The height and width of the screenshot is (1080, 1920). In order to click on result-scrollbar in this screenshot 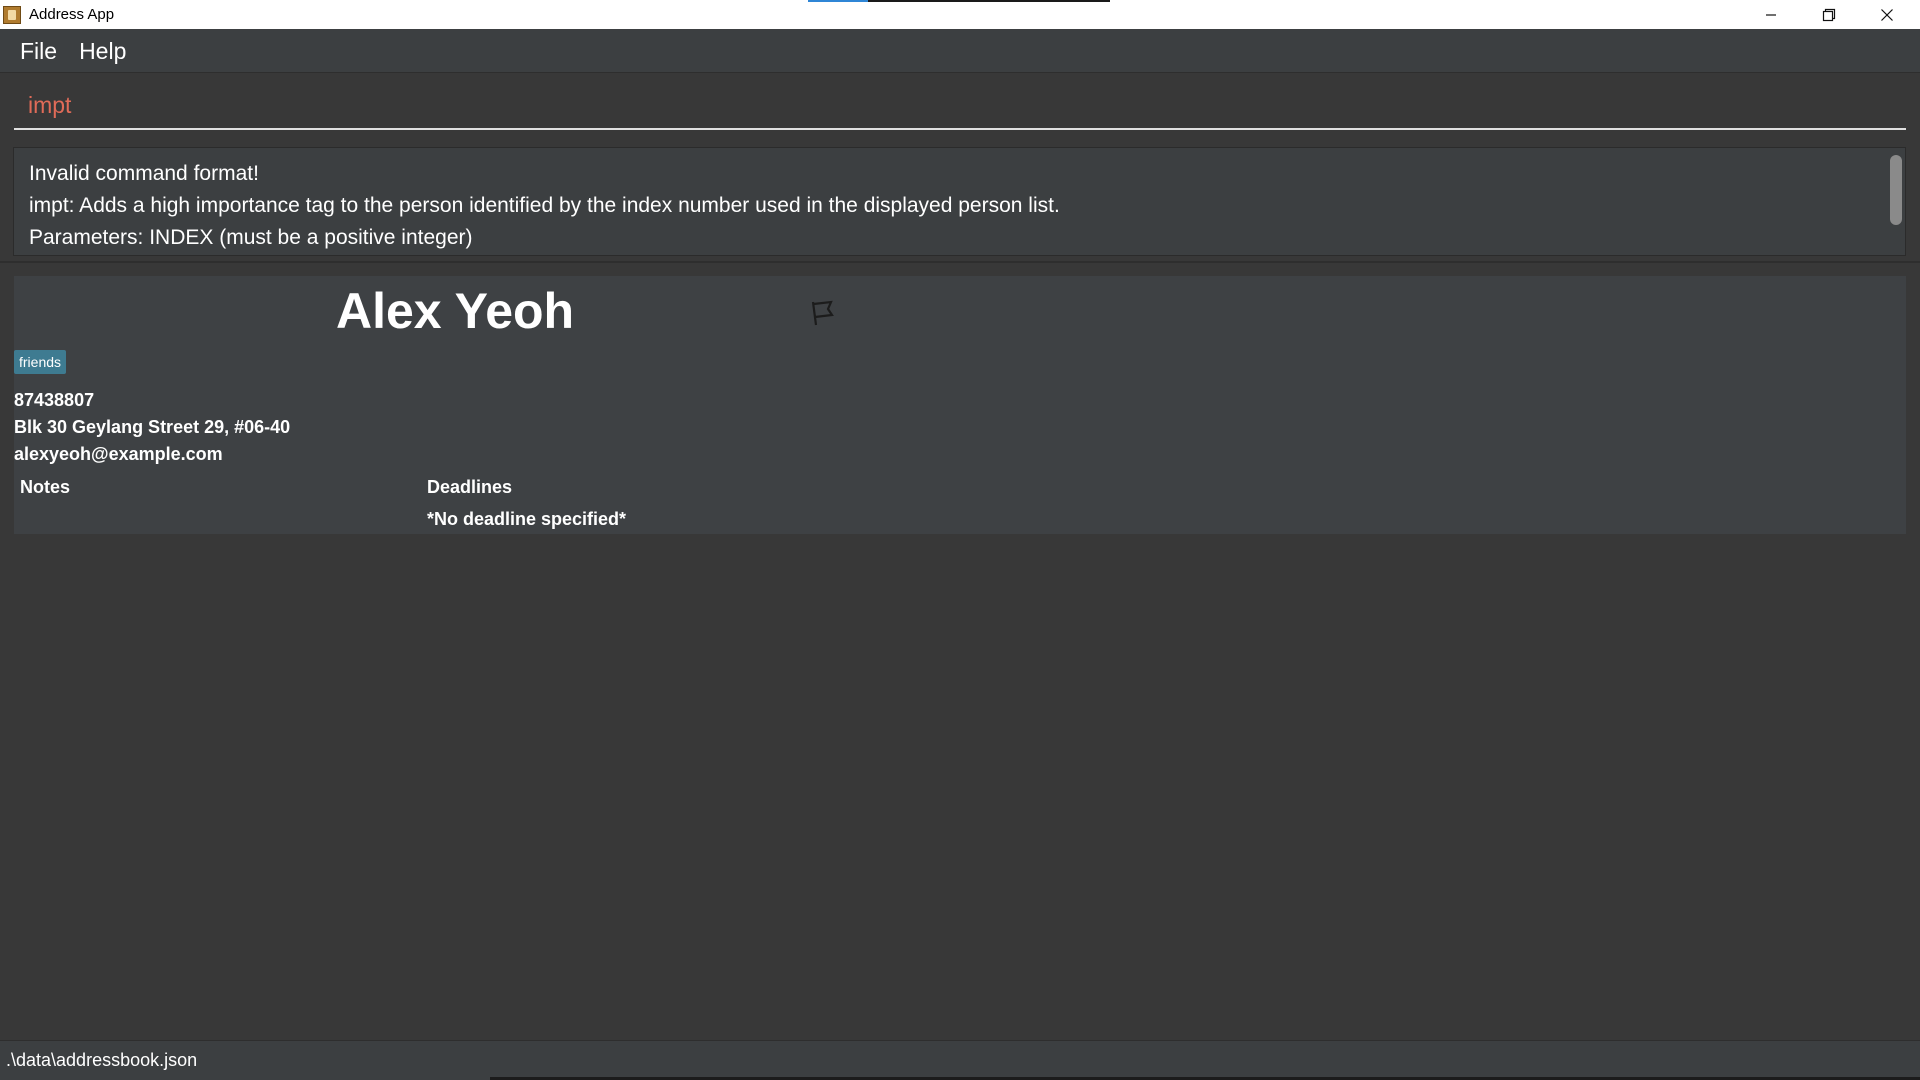, I will do `click(1896, 190)`.